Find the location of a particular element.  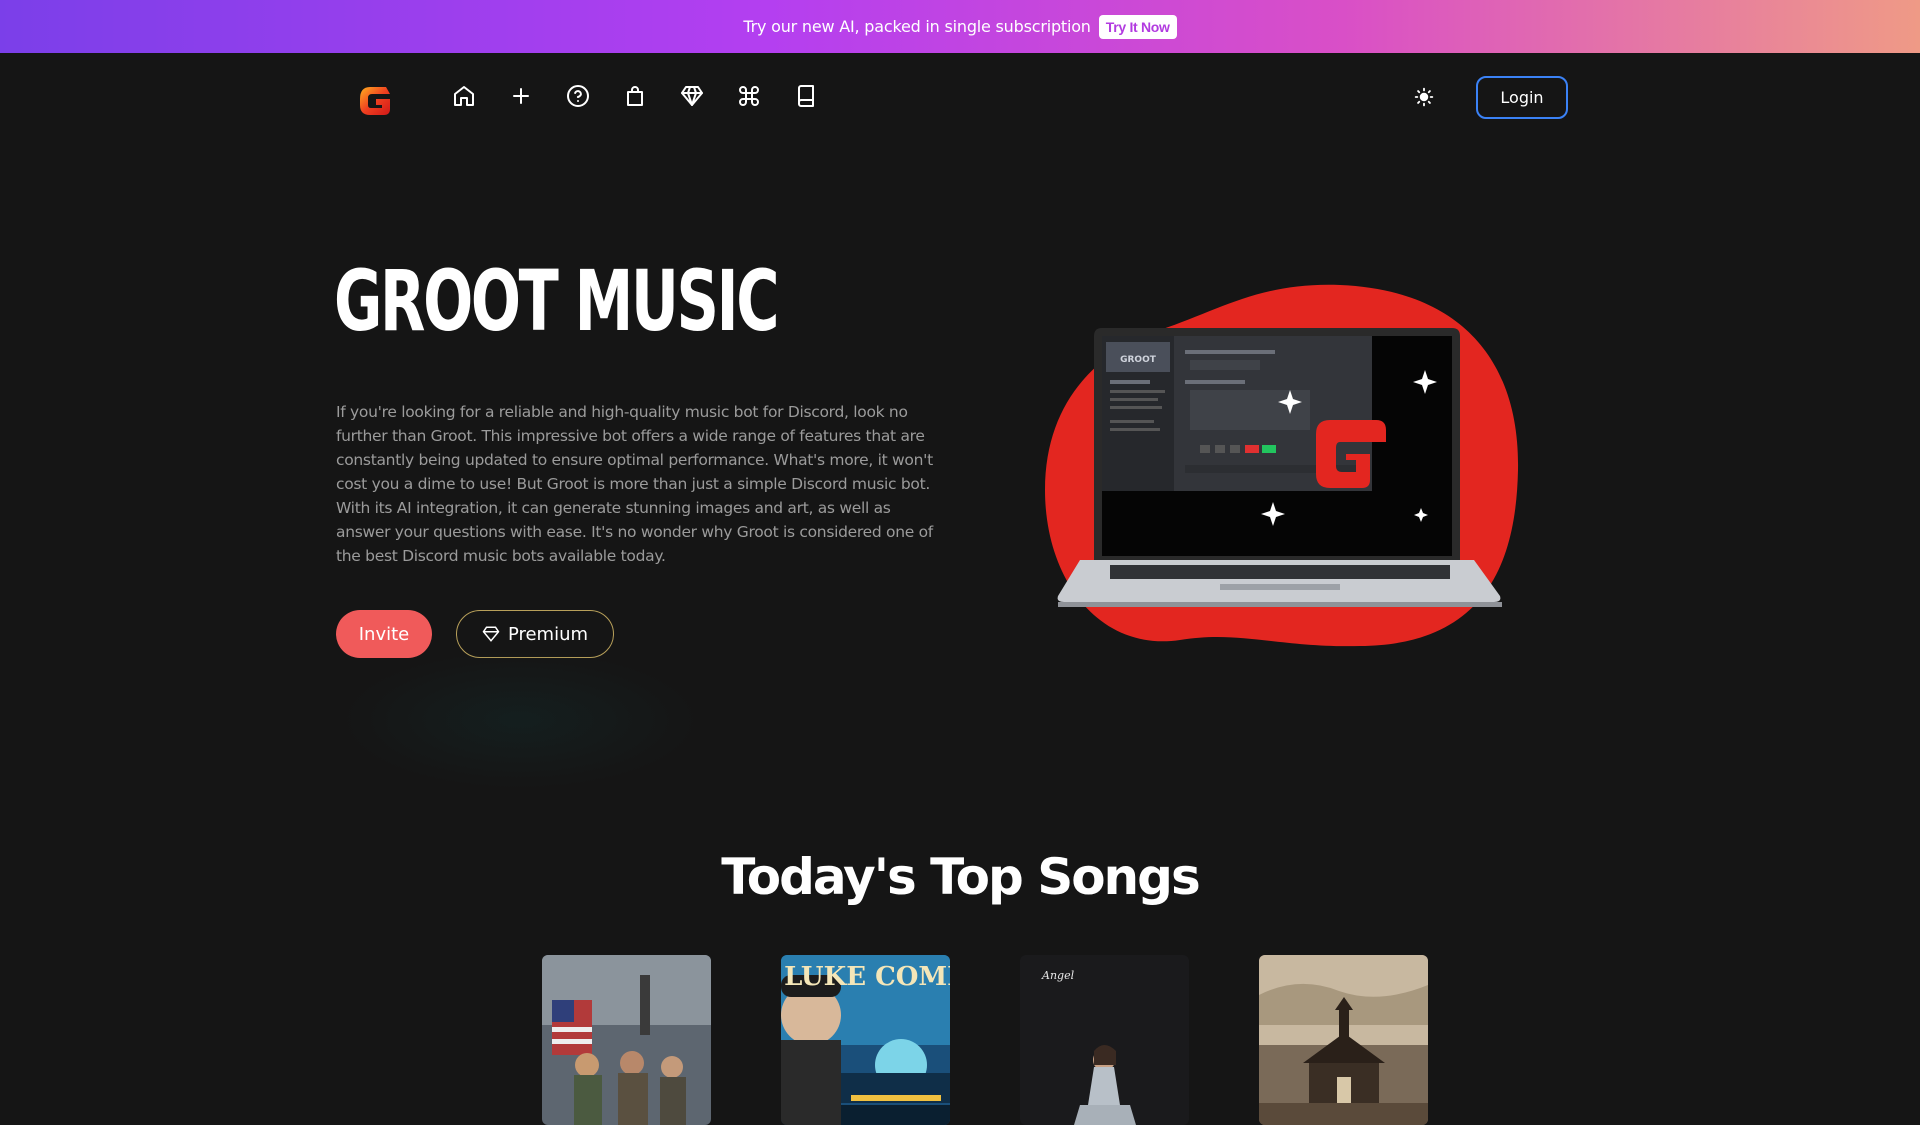

angel-album-cover: Angel is located at coordinates (1104, 1040).